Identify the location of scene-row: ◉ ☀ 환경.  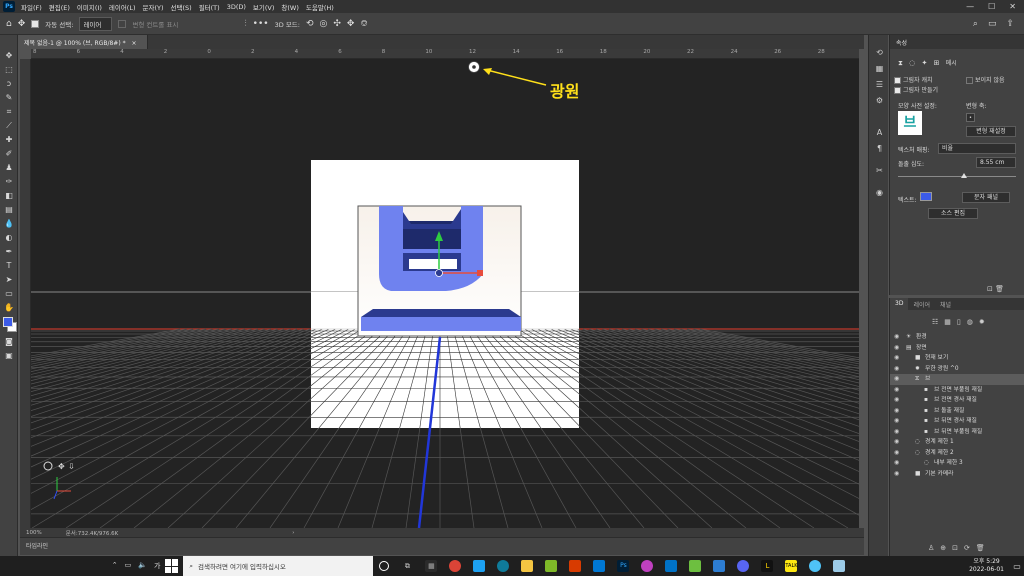
(957, 337).